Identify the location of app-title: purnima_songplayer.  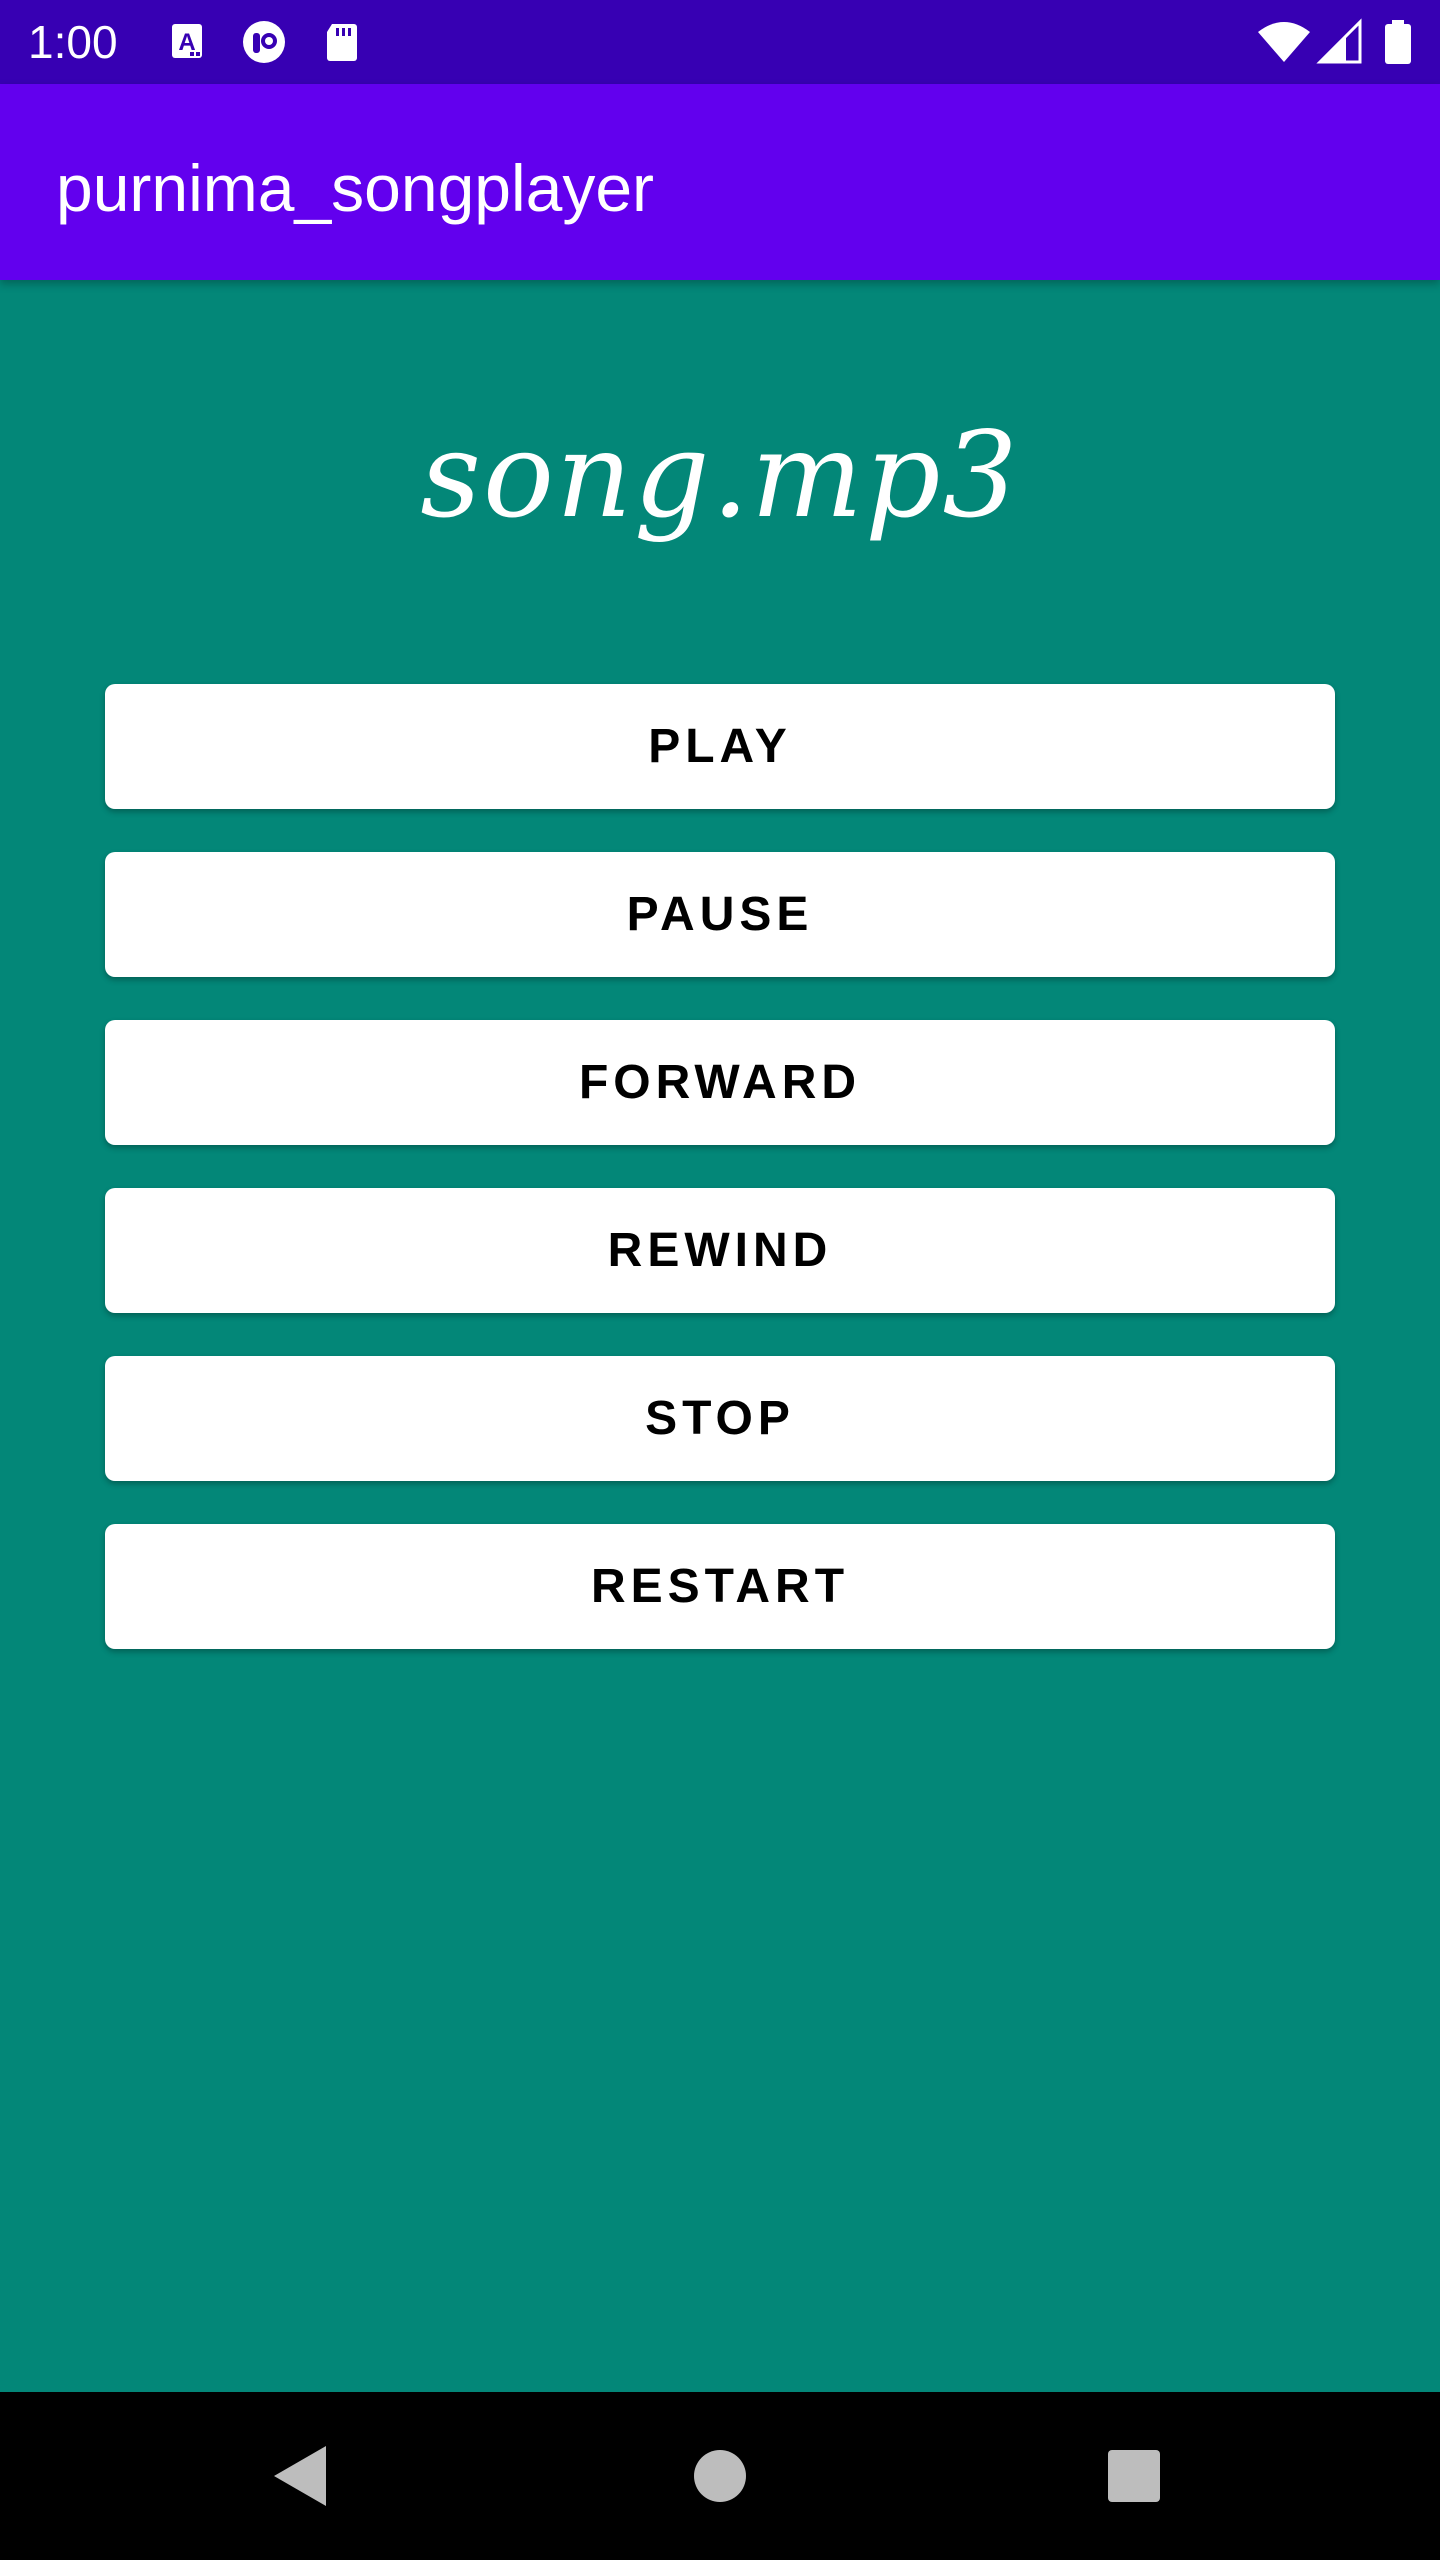
(355, 188).